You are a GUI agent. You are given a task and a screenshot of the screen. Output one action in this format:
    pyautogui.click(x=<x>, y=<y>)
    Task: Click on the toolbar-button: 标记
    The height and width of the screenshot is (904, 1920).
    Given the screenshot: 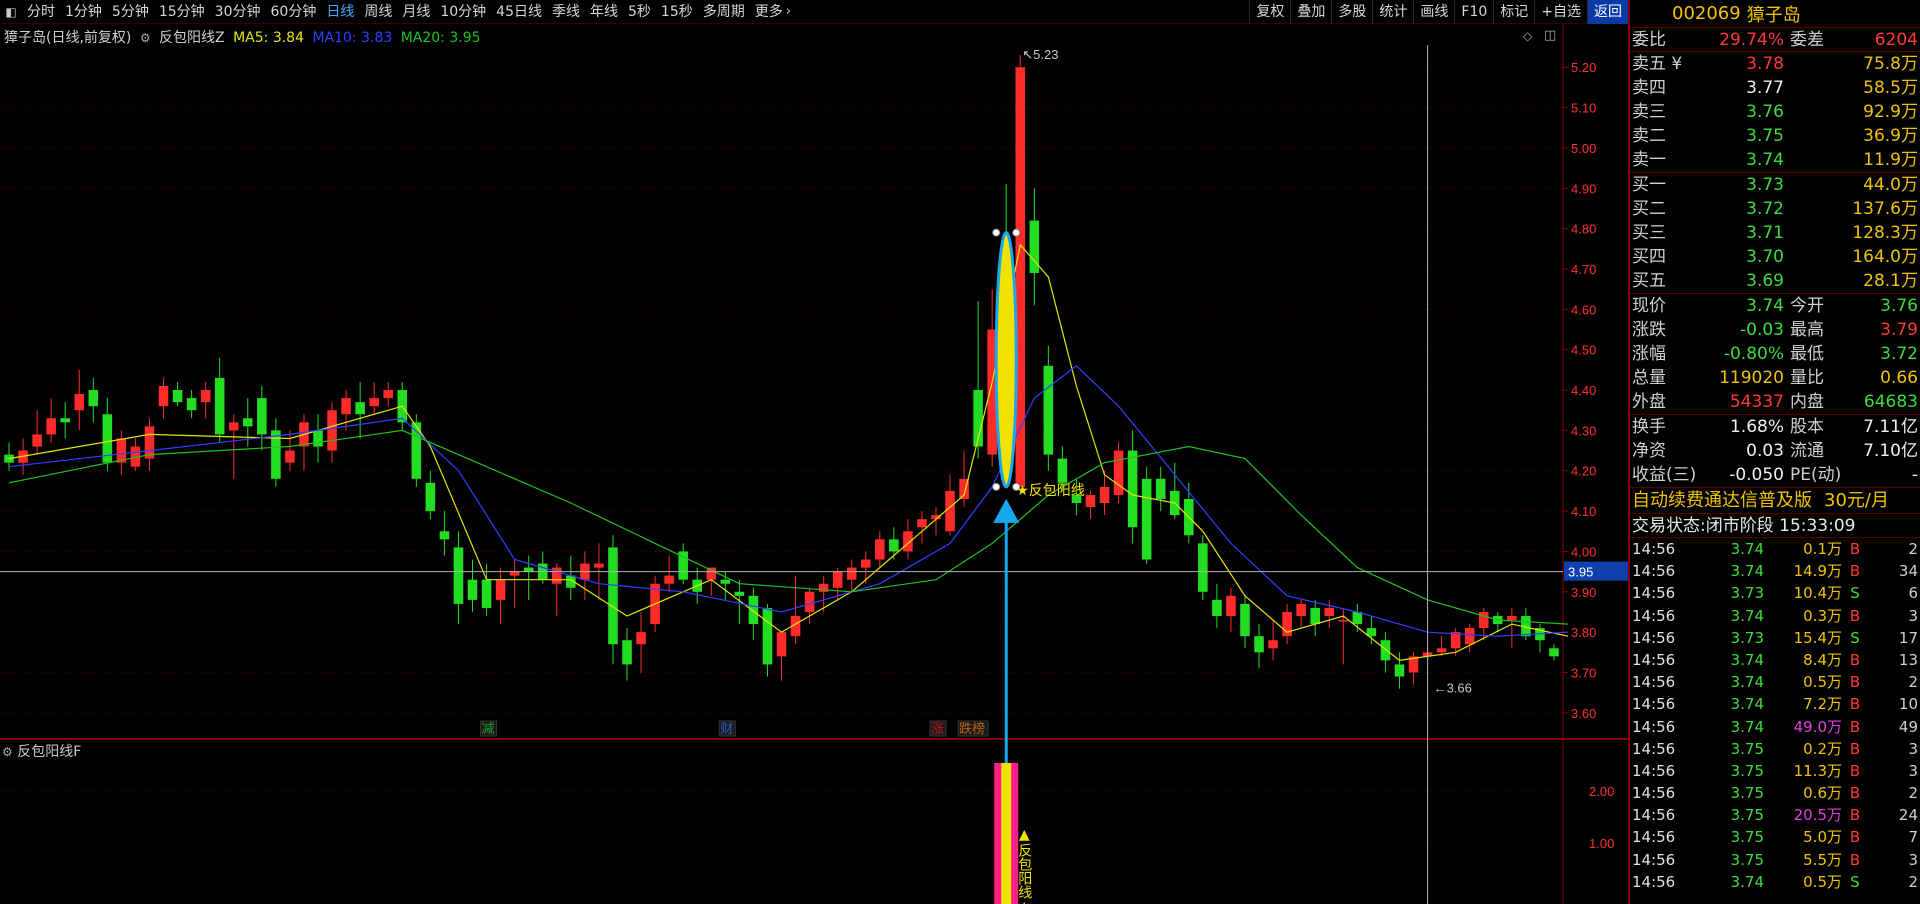 What is the action you would take?
    pyautogui.click(x=1513, y=12)
    